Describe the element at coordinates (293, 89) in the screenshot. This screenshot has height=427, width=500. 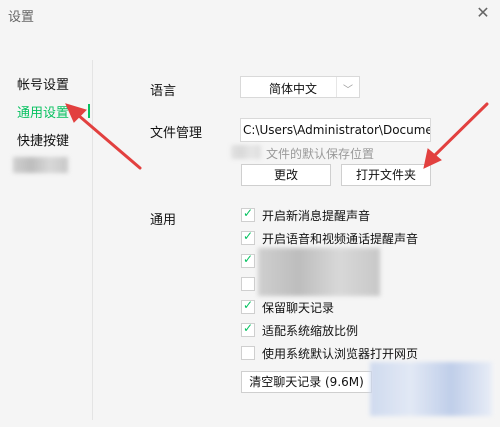
I see `language-select-value: 简体中文` at that location.